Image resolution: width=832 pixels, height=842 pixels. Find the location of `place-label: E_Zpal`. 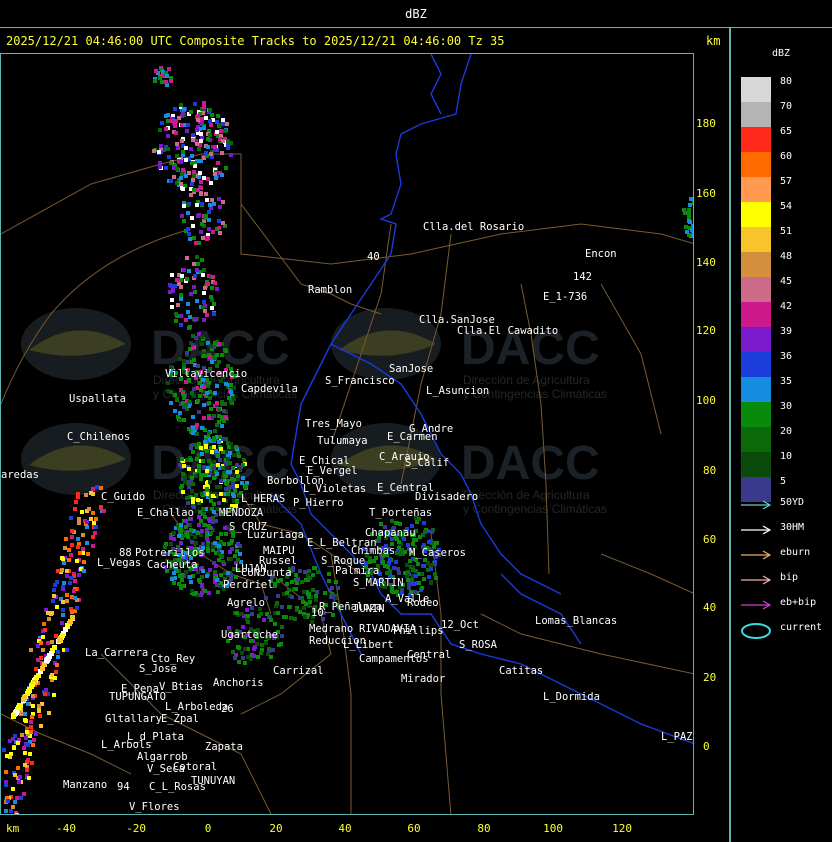

place-label: E_Zpal is located at coordinates (180, 719).